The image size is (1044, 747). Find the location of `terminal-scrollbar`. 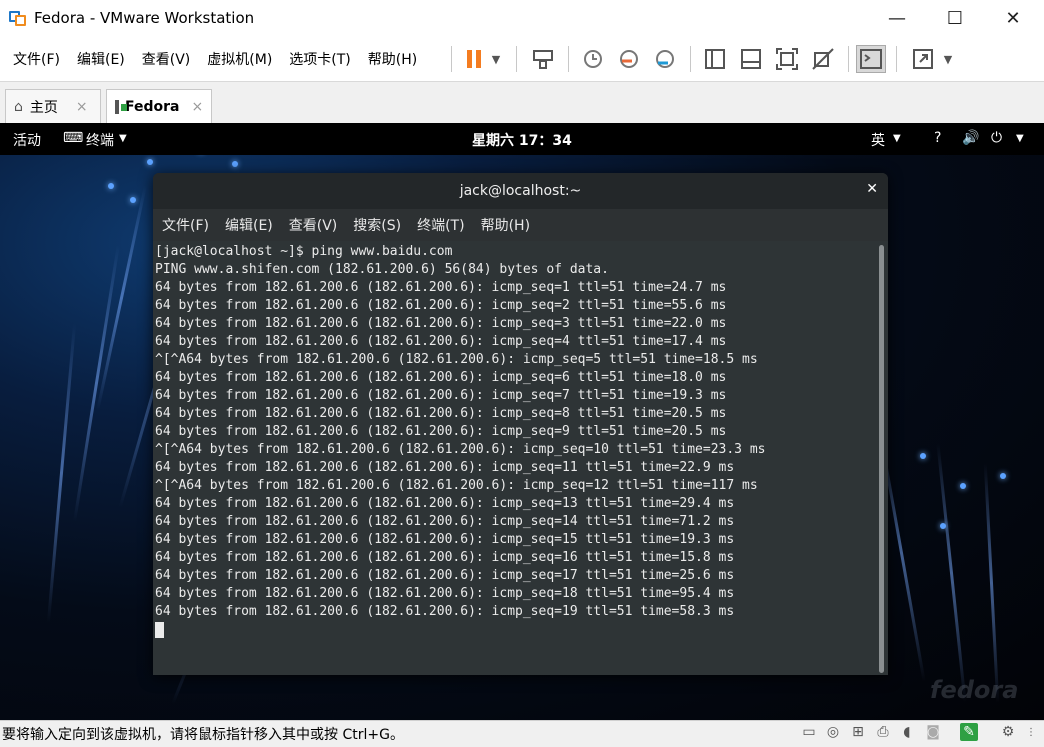

terminal-scrollbar is located at coordinates (881, 459).